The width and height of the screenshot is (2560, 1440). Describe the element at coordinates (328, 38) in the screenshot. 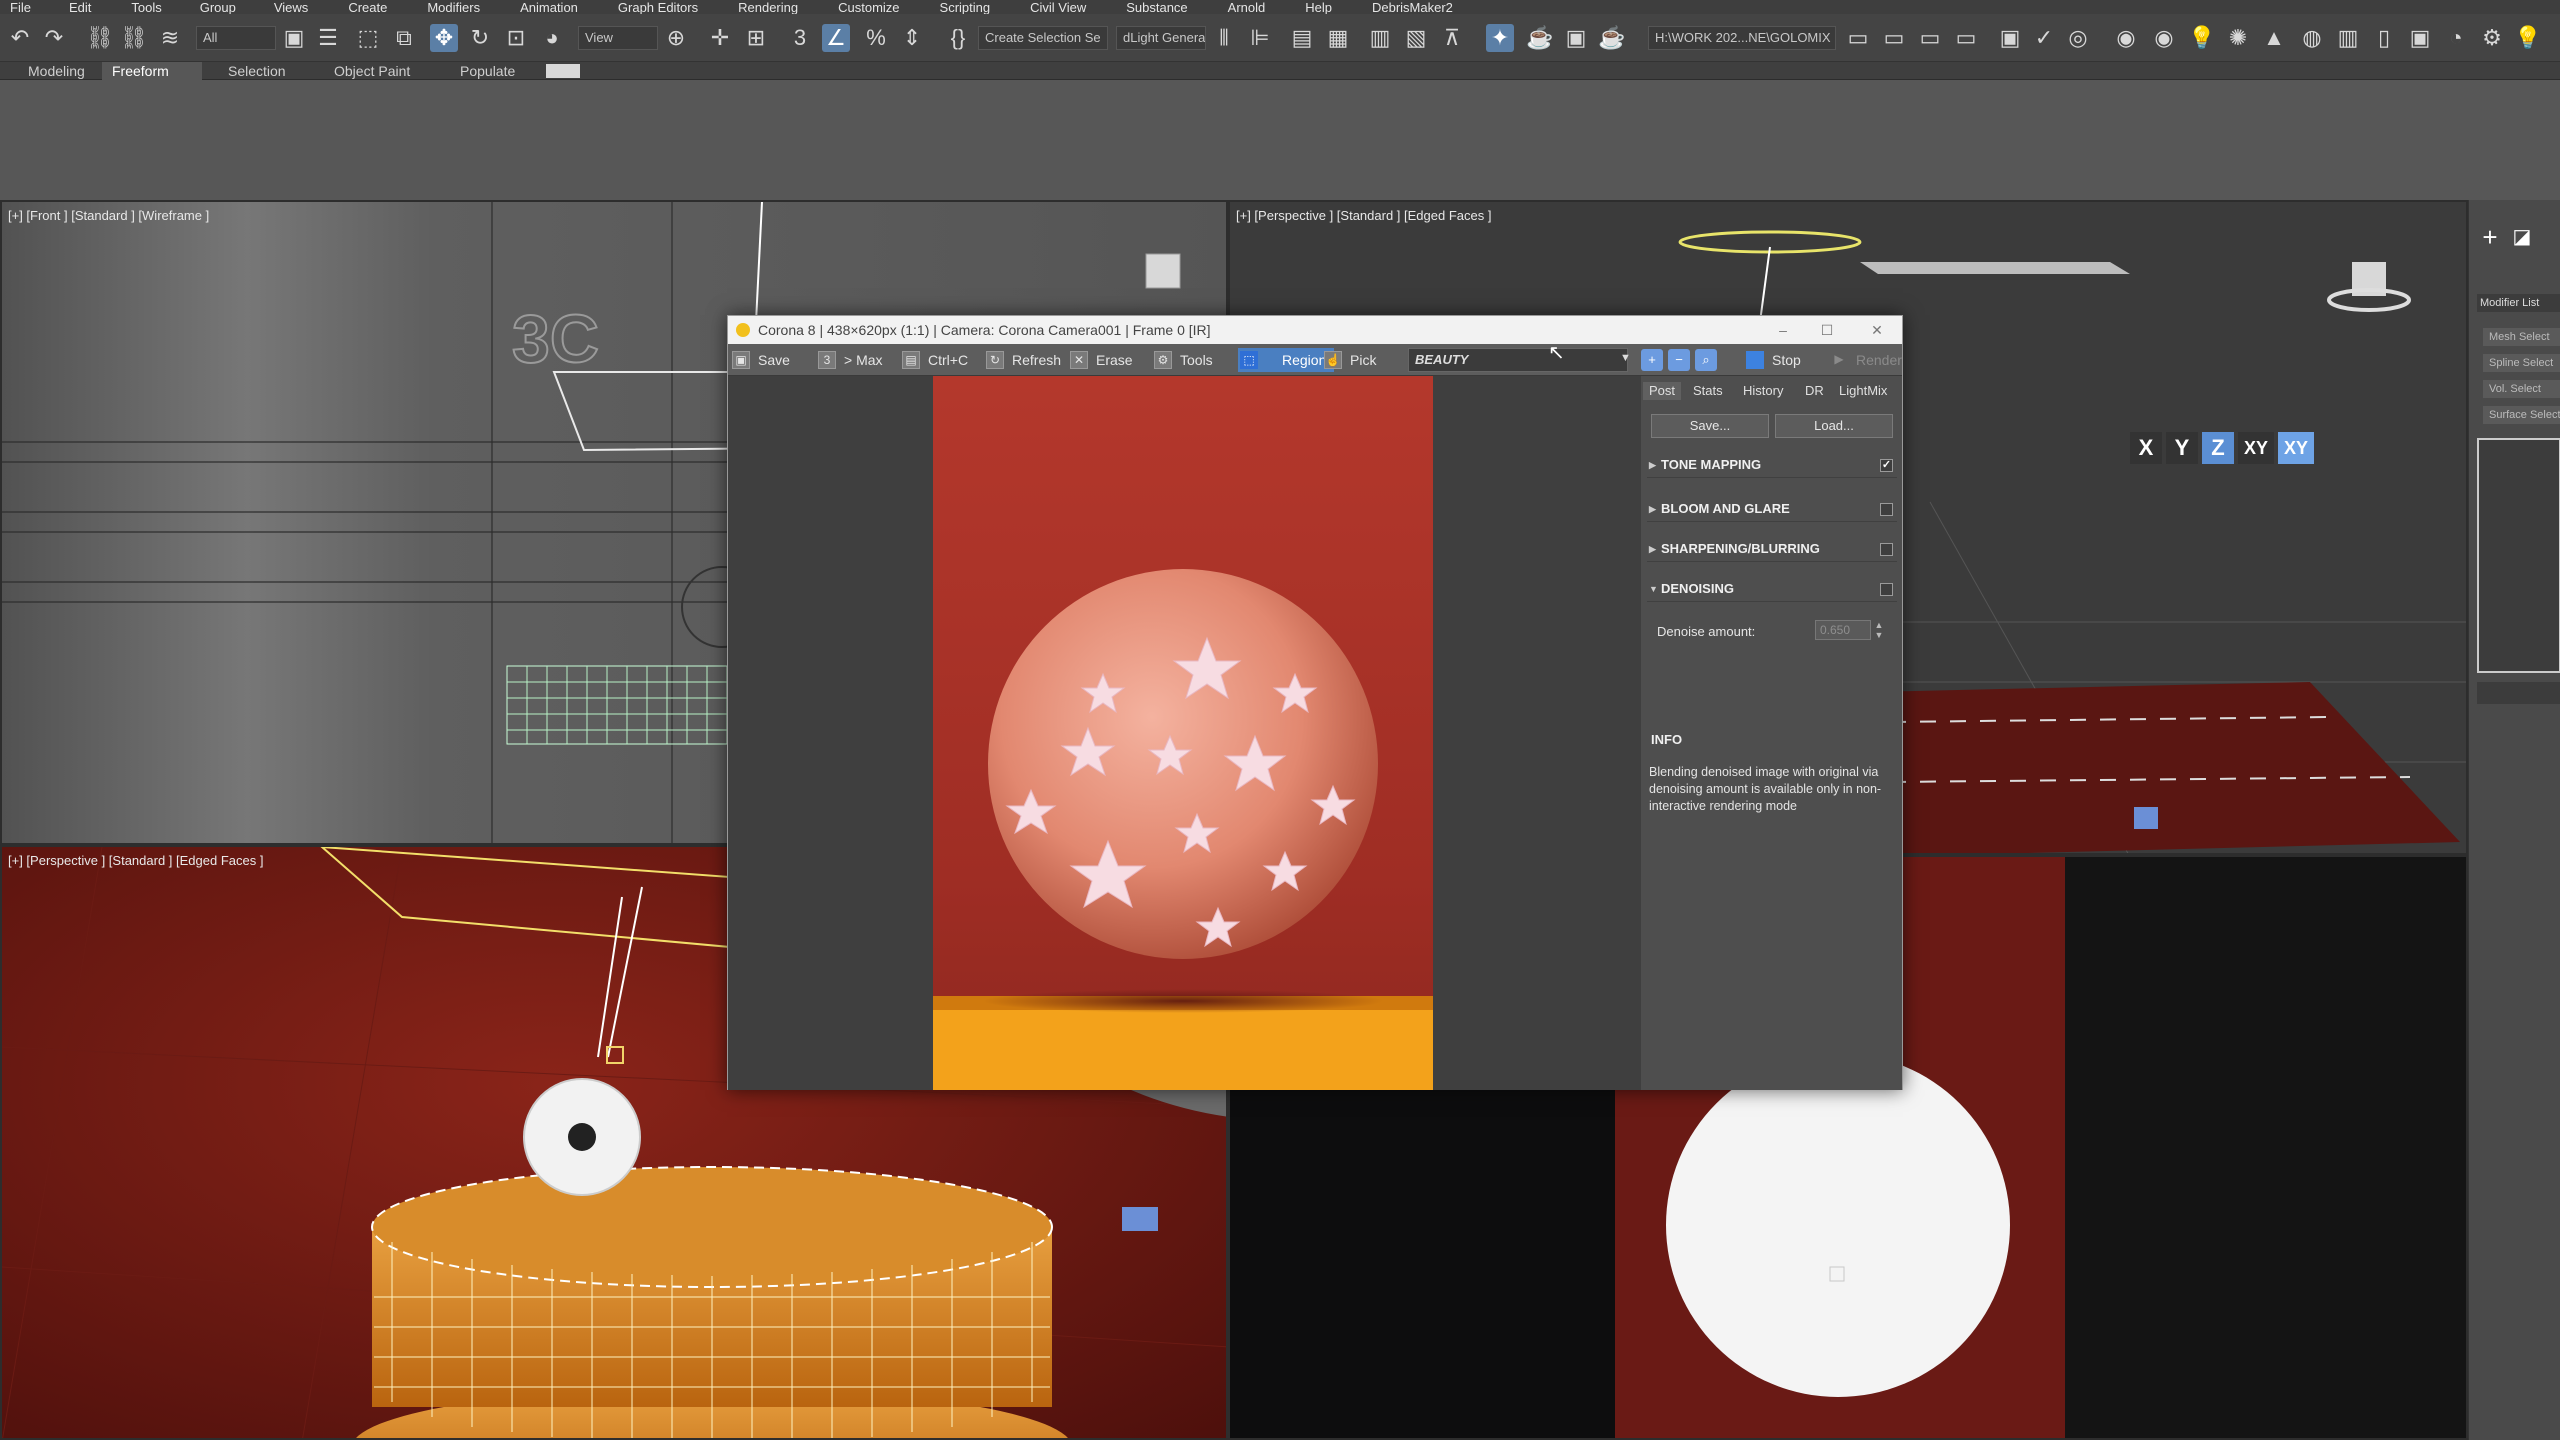

I see `select-by-name-icon: ☰` at that location.